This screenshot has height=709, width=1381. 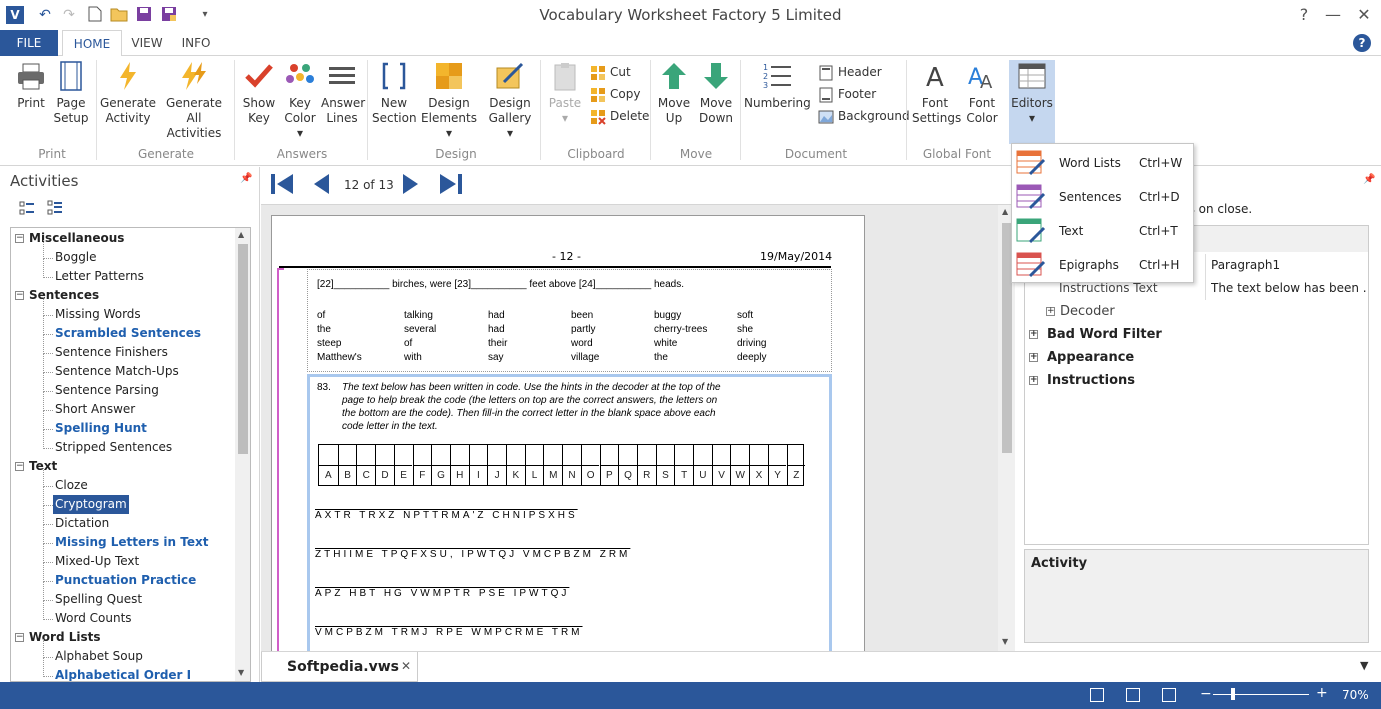 What do you see at coordinates (76, 257) in the screenshot?
I see `tree-item: Boggle` at bounding box center [76, 257].